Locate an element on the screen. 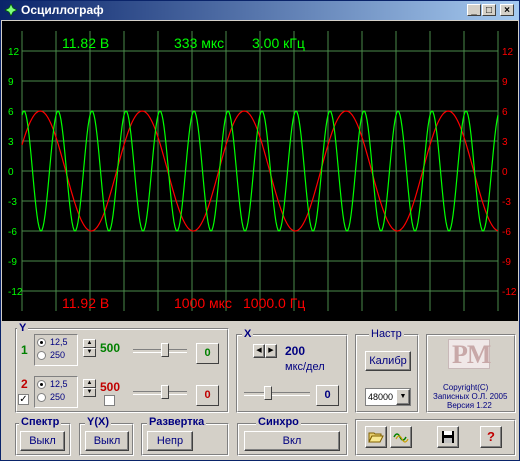 The height and width of the screenshot is (461, 520). x-offset-reset-button: 0 is located at coordinates (327, 395).